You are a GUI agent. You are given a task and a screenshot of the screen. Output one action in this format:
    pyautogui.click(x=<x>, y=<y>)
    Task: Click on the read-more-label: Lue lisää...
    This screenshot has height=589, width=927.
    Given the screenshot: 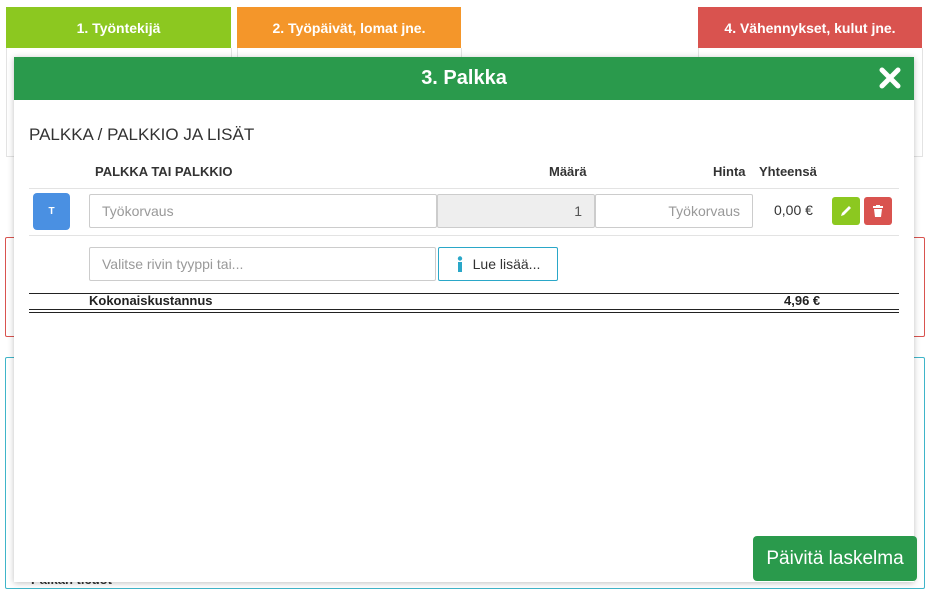 What is the action you would take?
    pyautogui.click(x=506, y=264)
    